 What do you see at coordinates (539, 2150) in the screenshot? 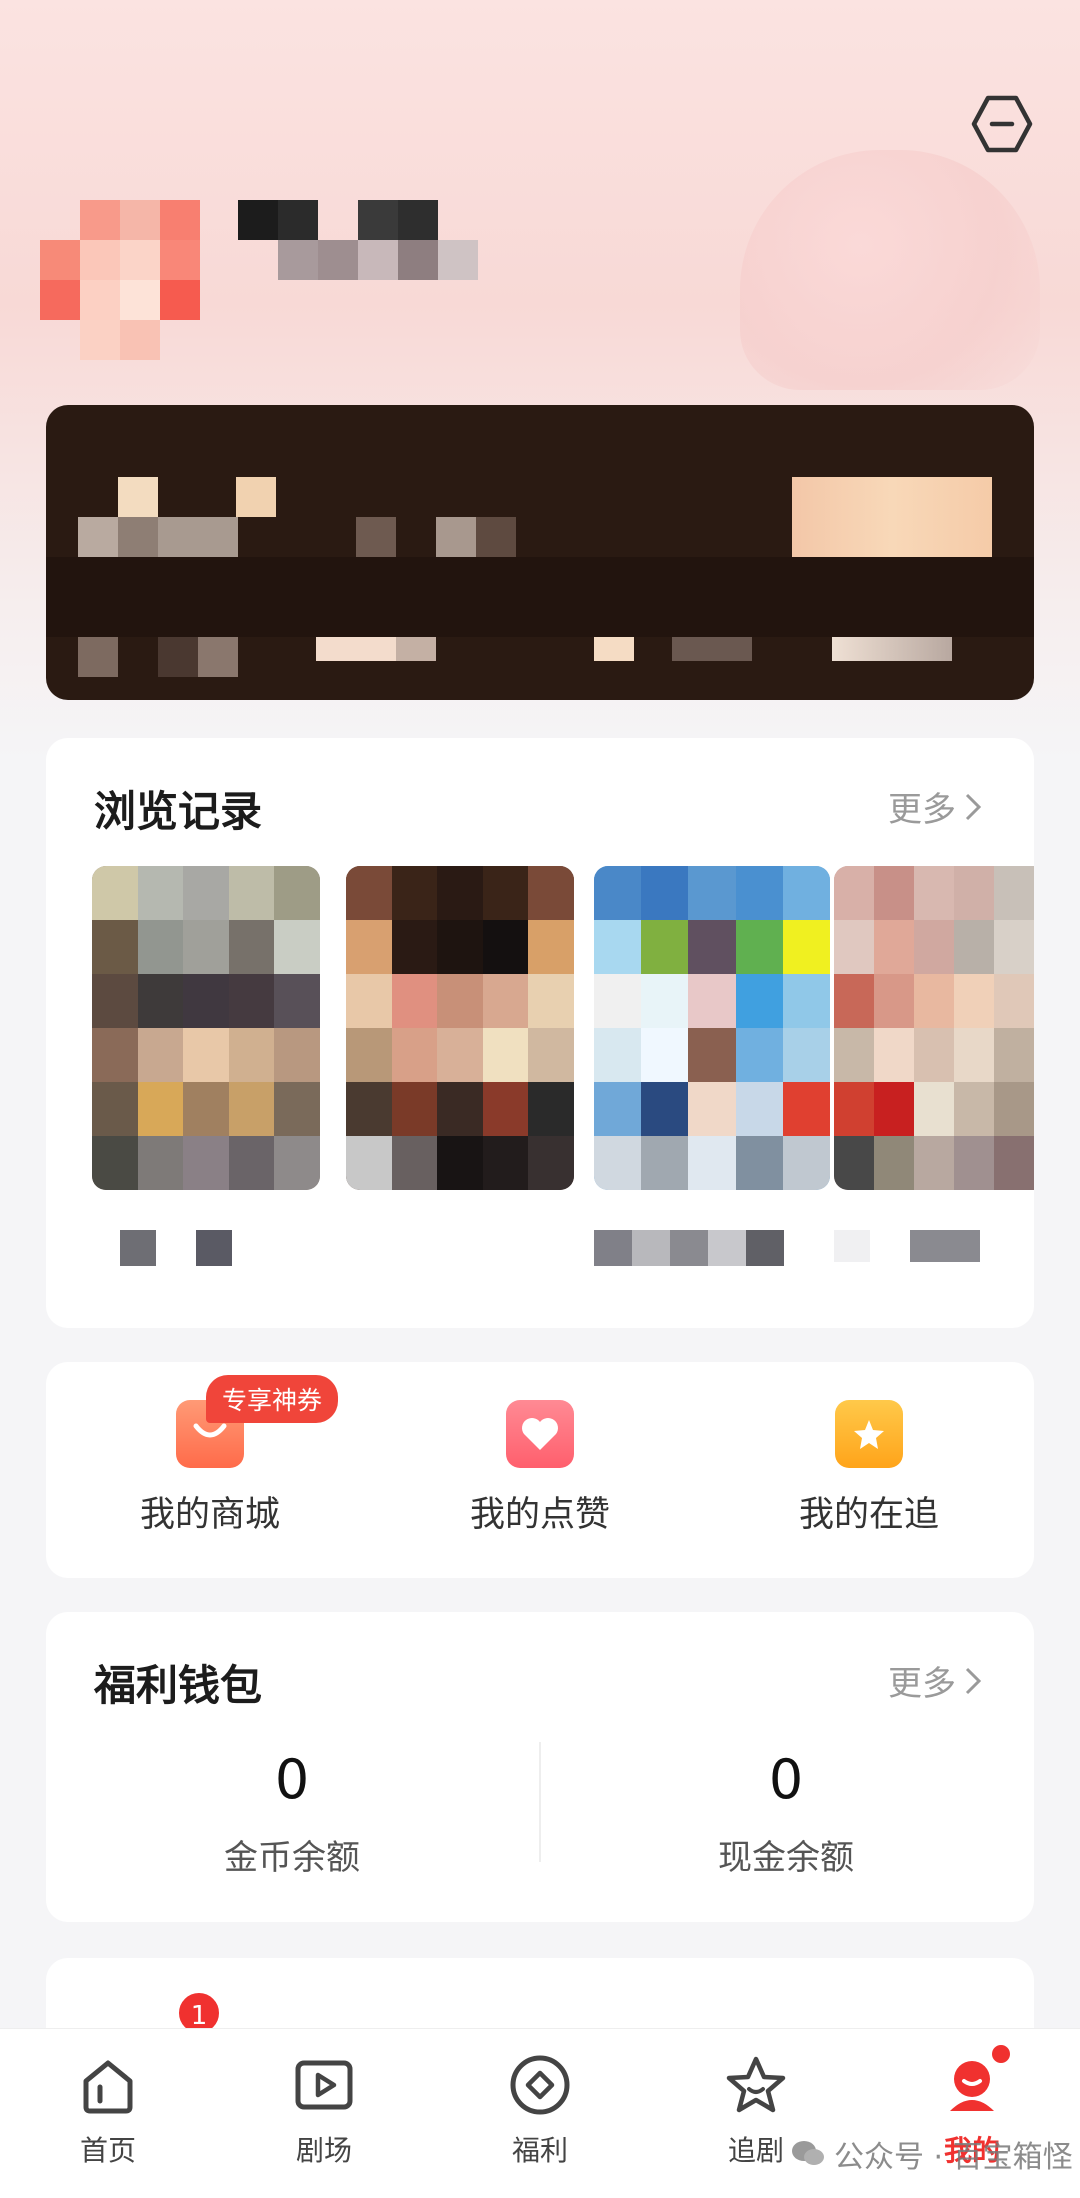
I see `tab-label: 福利` at bounding box center [539, 2150].